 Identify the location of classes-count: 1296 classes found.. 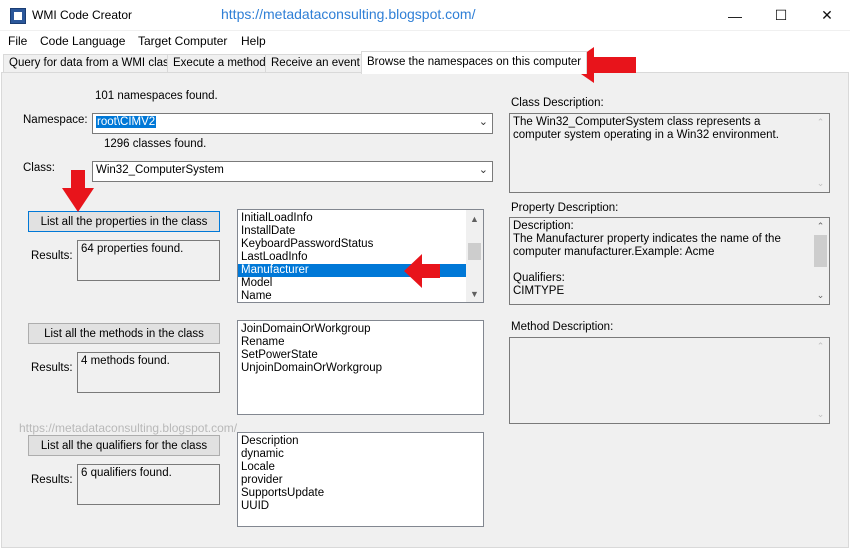
(155, 144).